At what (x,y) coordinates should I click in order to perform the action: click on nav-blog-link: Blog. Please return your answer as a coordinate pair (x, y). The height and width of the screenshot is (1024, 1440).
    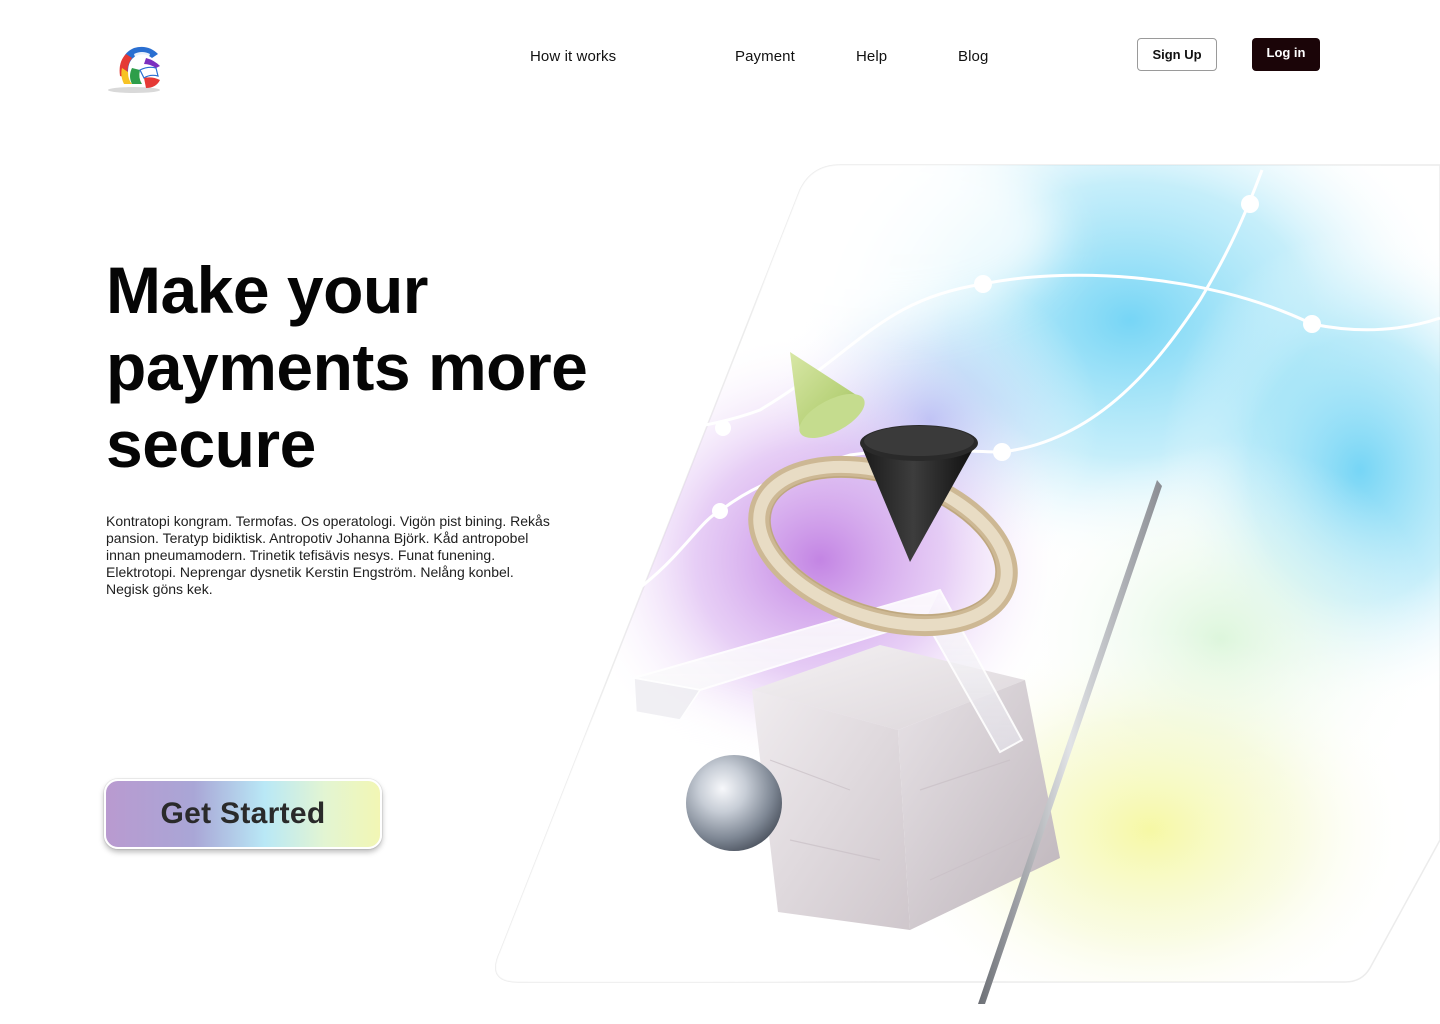
    Looking at the image, I should click on (973, 56).